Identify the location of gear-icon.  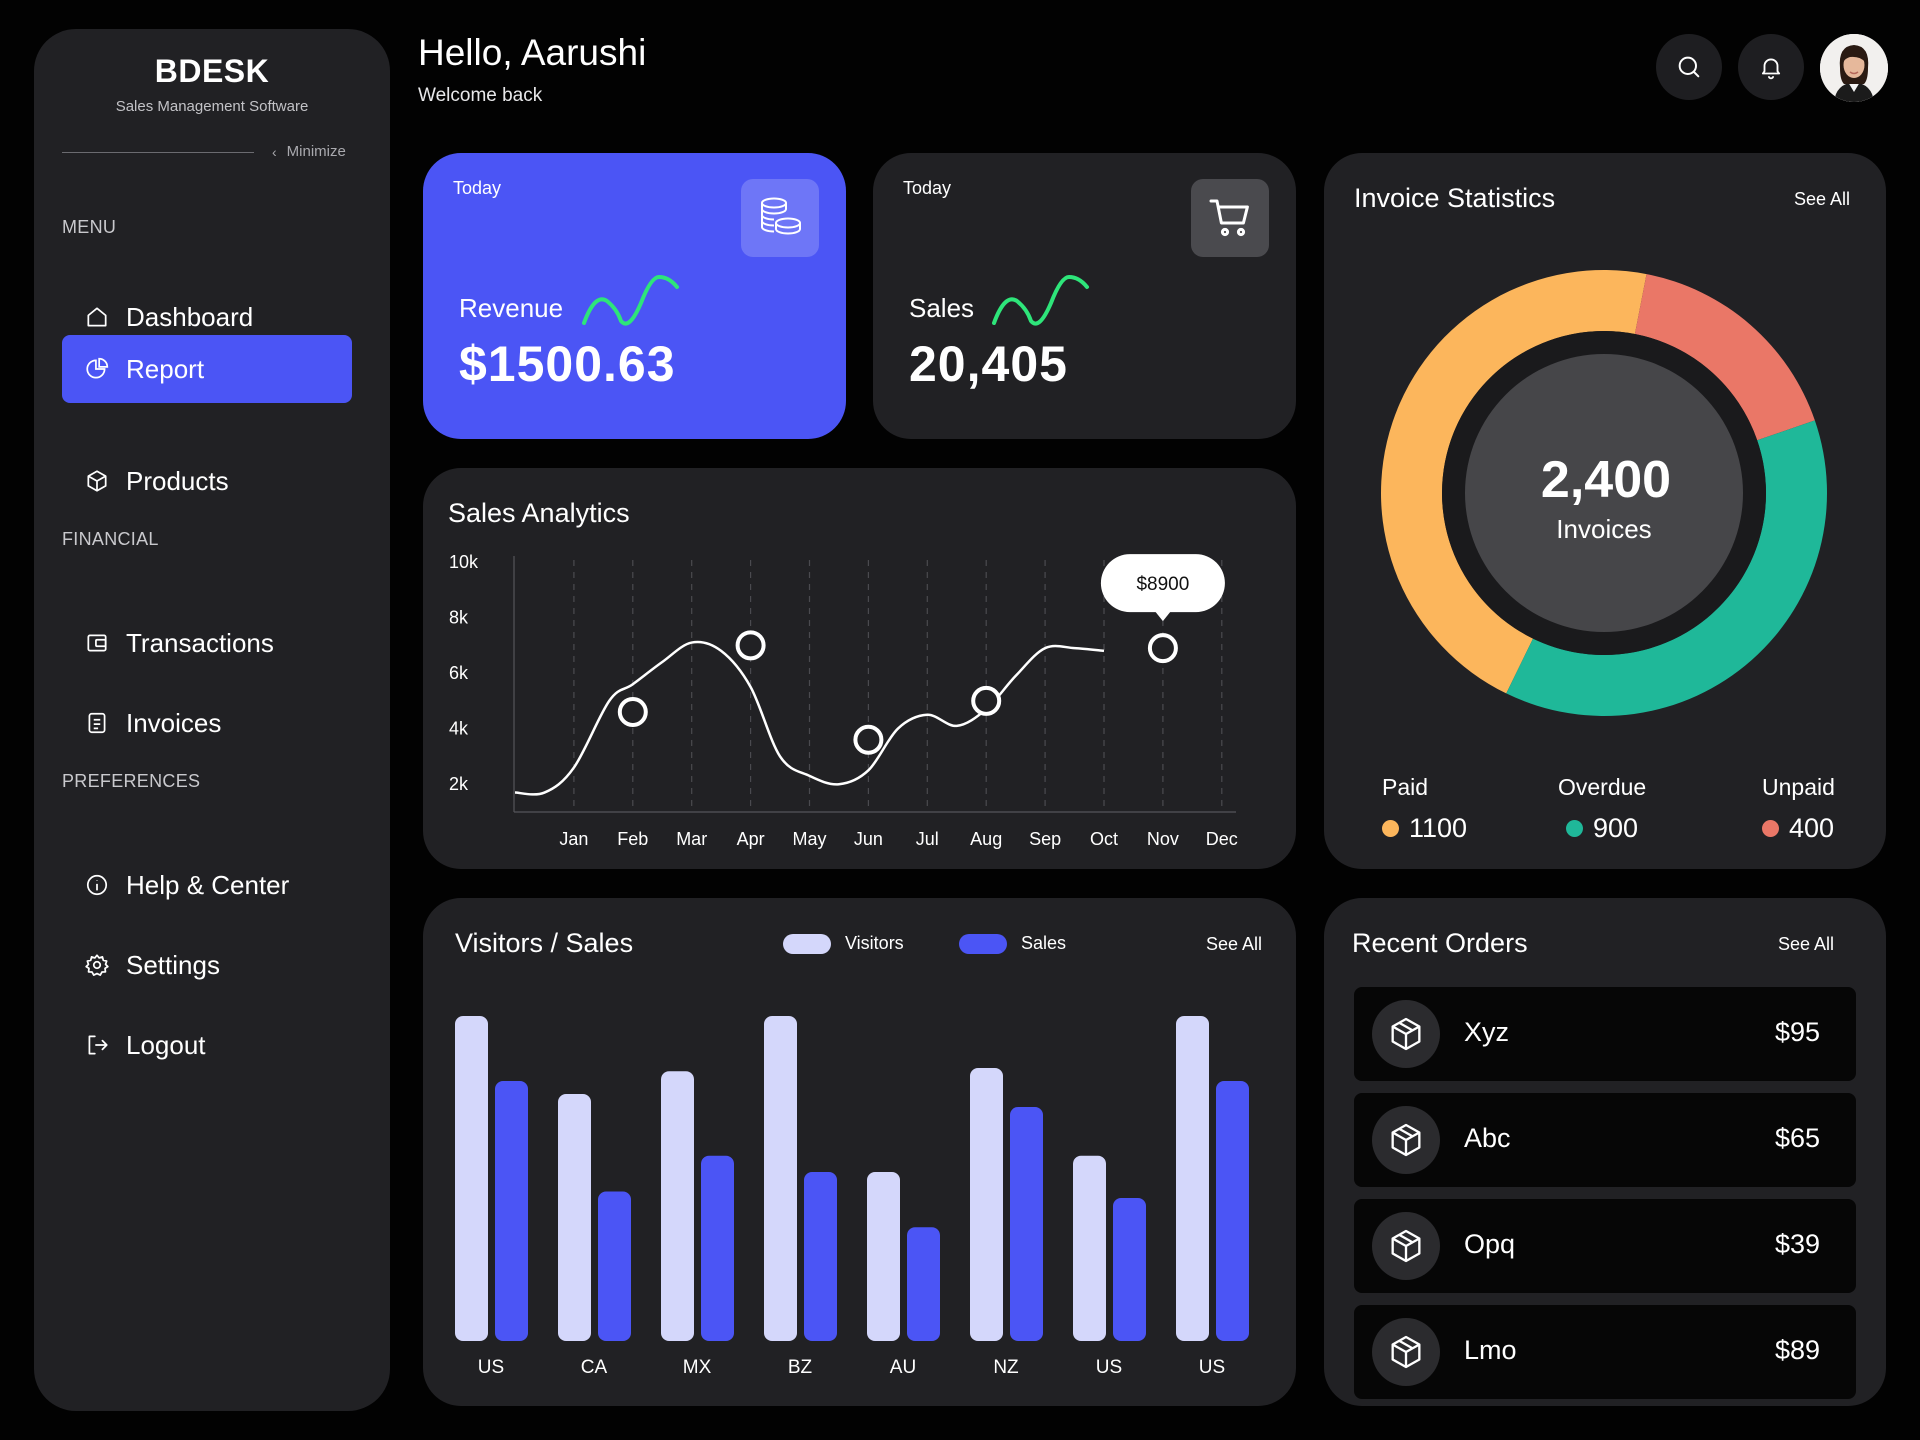
(97, 965).